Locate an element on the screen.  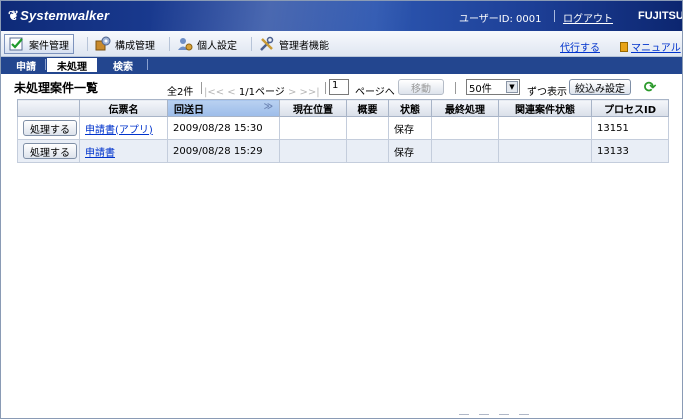
column-header-action is located at coordinates (48, 108).